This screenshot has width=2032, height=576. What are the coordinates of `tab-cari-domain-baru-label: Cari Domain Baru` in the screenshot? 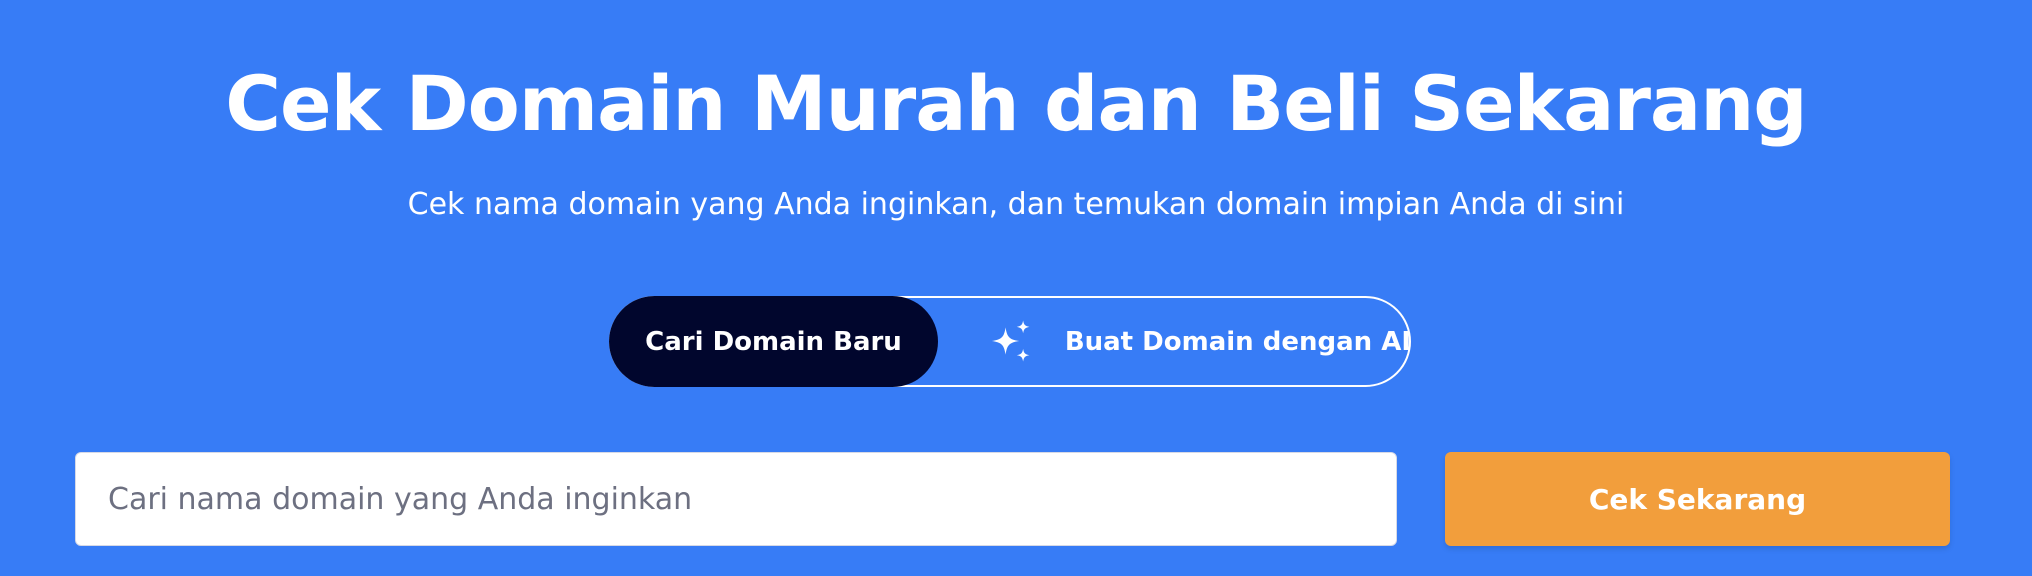 It's located at (773, 341).